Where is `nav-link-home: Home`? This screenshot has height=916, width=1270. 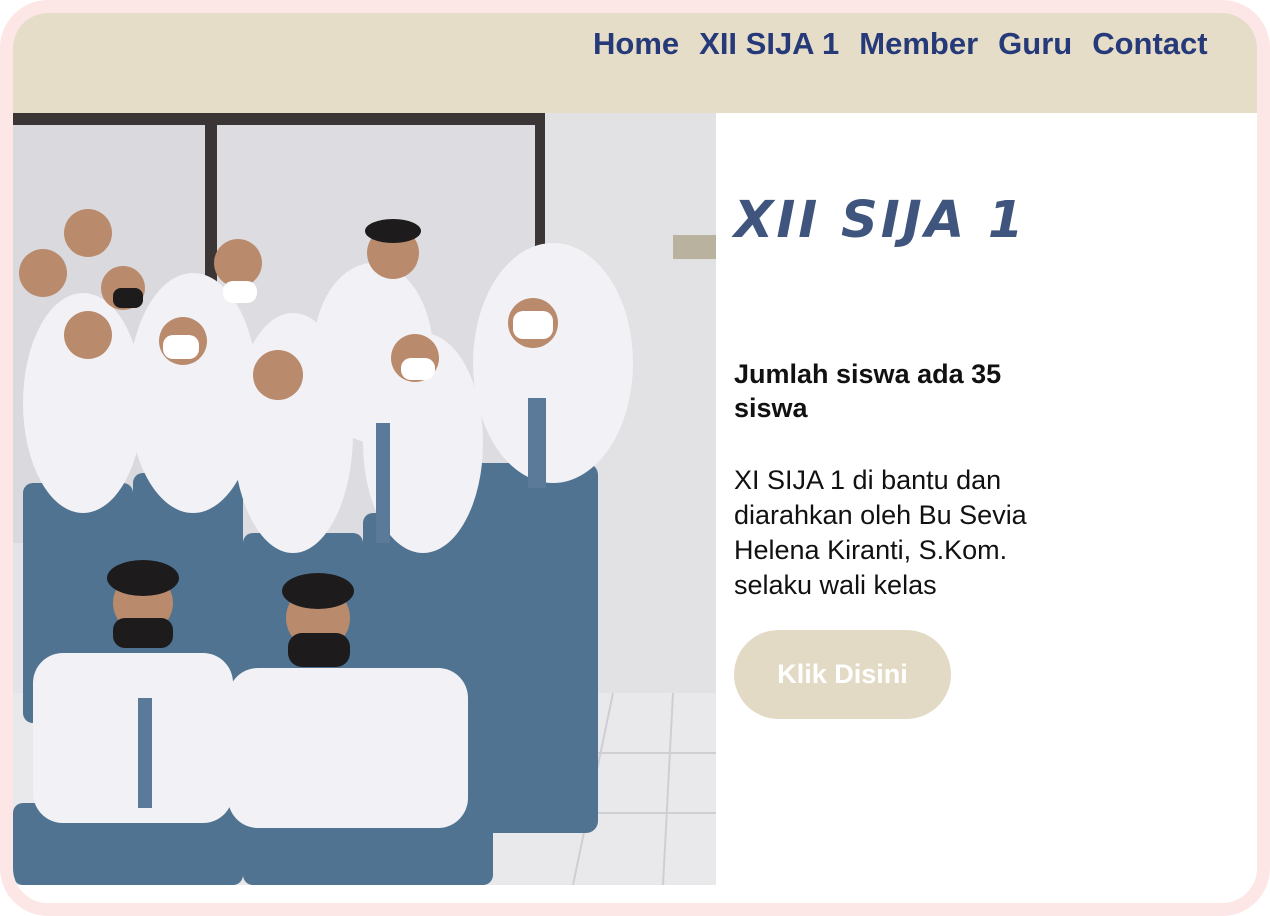
nav-link-home: Home is located at coordinates (636, 44).